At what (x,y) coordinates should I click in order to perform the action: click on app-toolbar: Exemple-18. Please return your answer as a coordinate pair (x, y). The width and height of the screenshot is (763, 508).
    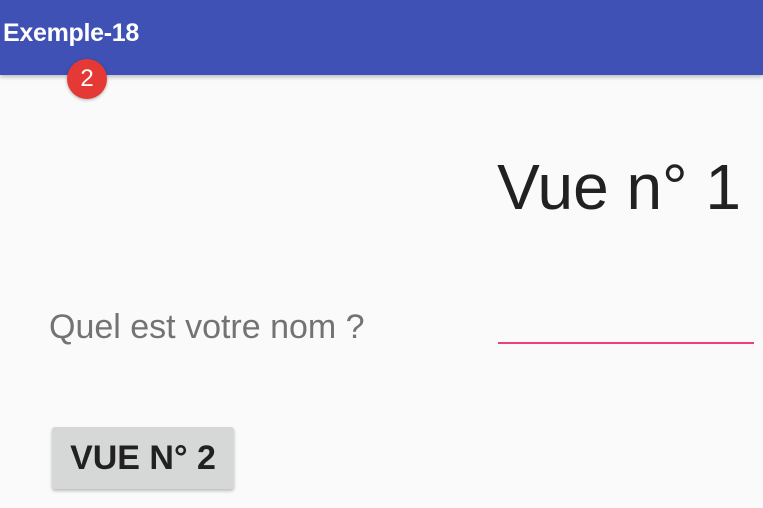
    Looking at the image, I should click on (381, 37).